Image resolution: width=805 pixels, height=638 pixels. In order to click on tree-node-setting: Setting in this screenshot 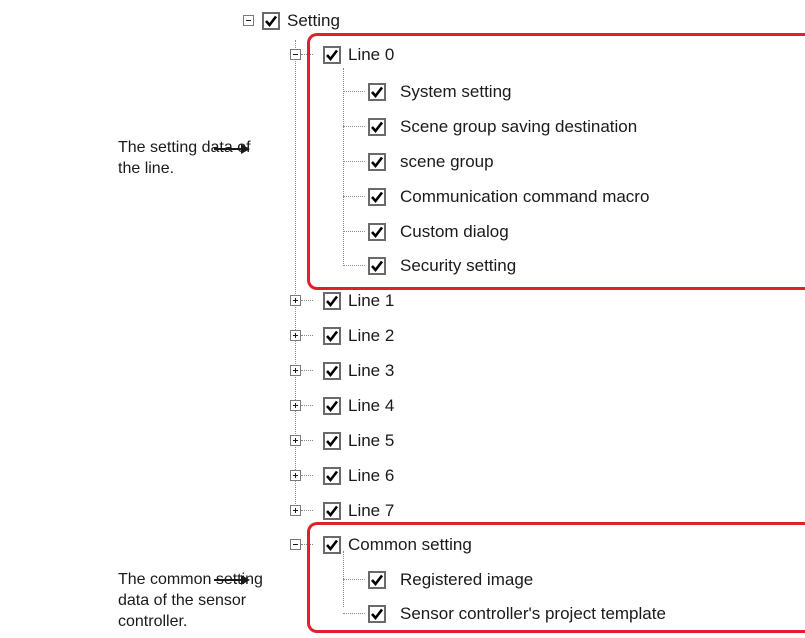, I will do `click(340, 21)`.